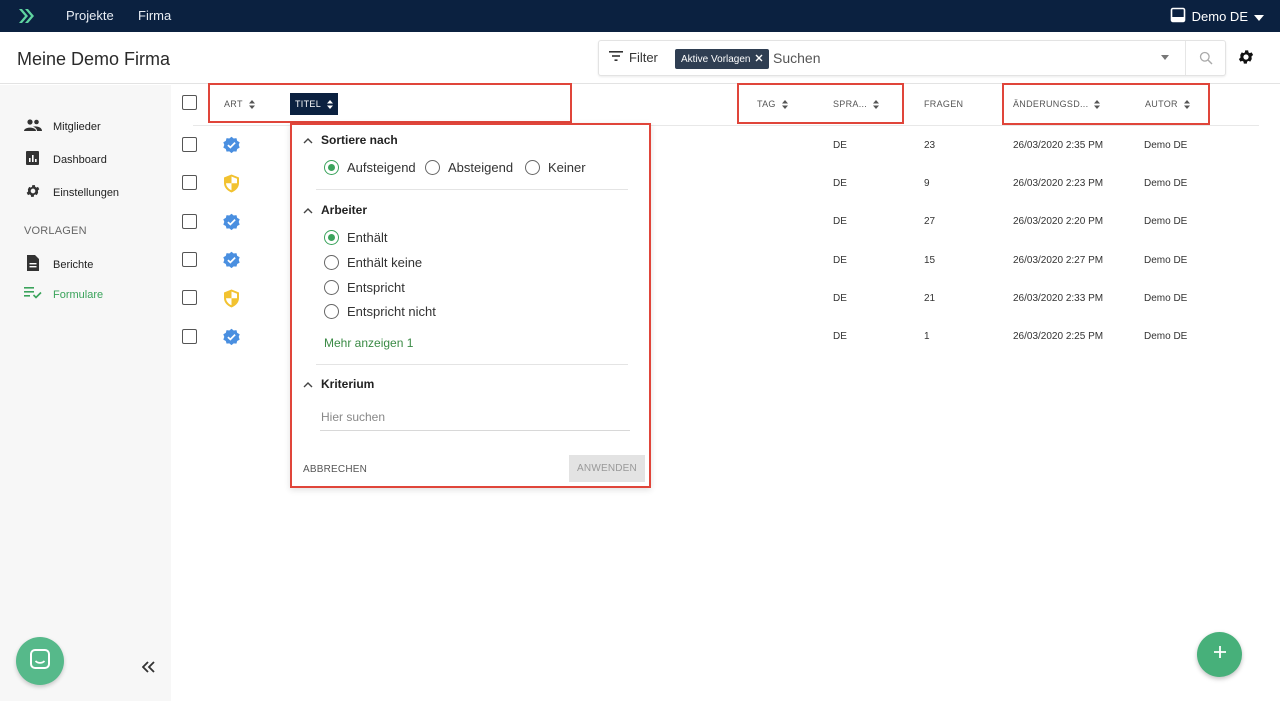 The width and height of the screenshot is (1280, 701). I want to click on gear-icon, so click(33, 192).